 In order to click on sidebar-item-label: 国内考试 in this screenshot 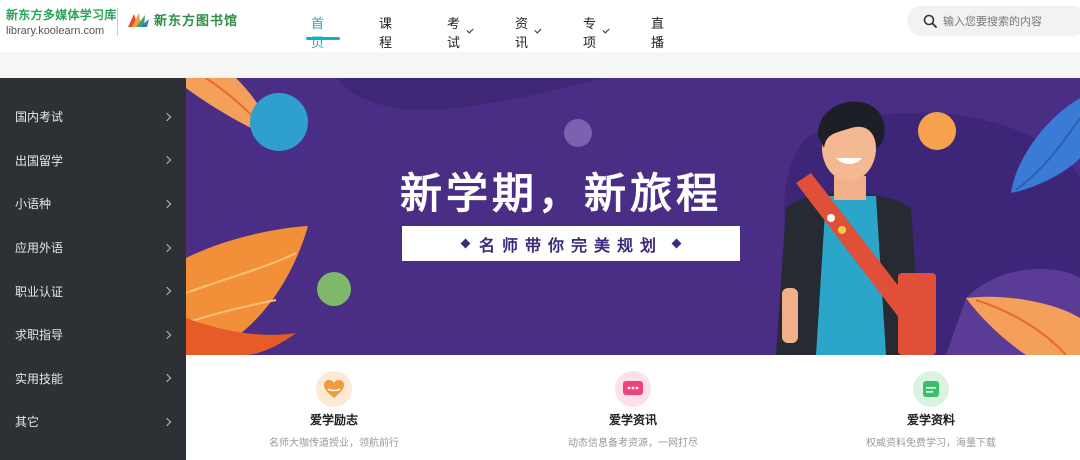, I will do `click(39, 117)`.